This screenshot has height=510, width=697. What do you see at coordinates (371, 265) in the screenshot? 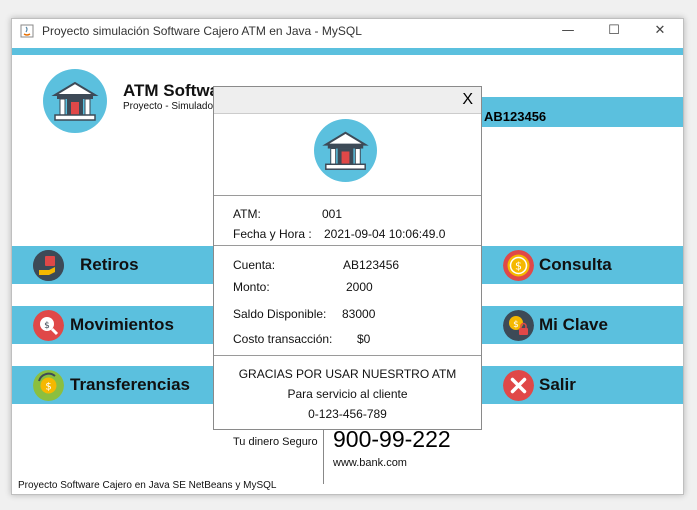
I see `cuenta-value: AB123456` at bounding box center [371, 265].